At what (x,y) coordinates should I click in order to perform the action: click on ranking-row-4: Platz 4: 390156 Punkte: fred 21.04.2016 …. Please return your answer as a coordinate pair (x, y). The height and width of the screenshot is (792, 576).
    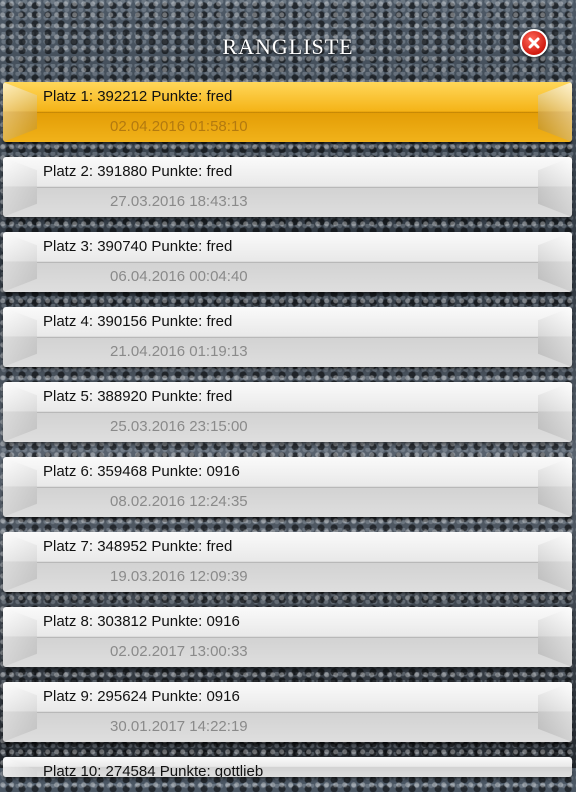
    Looking at the image, I should click on (287, 337).